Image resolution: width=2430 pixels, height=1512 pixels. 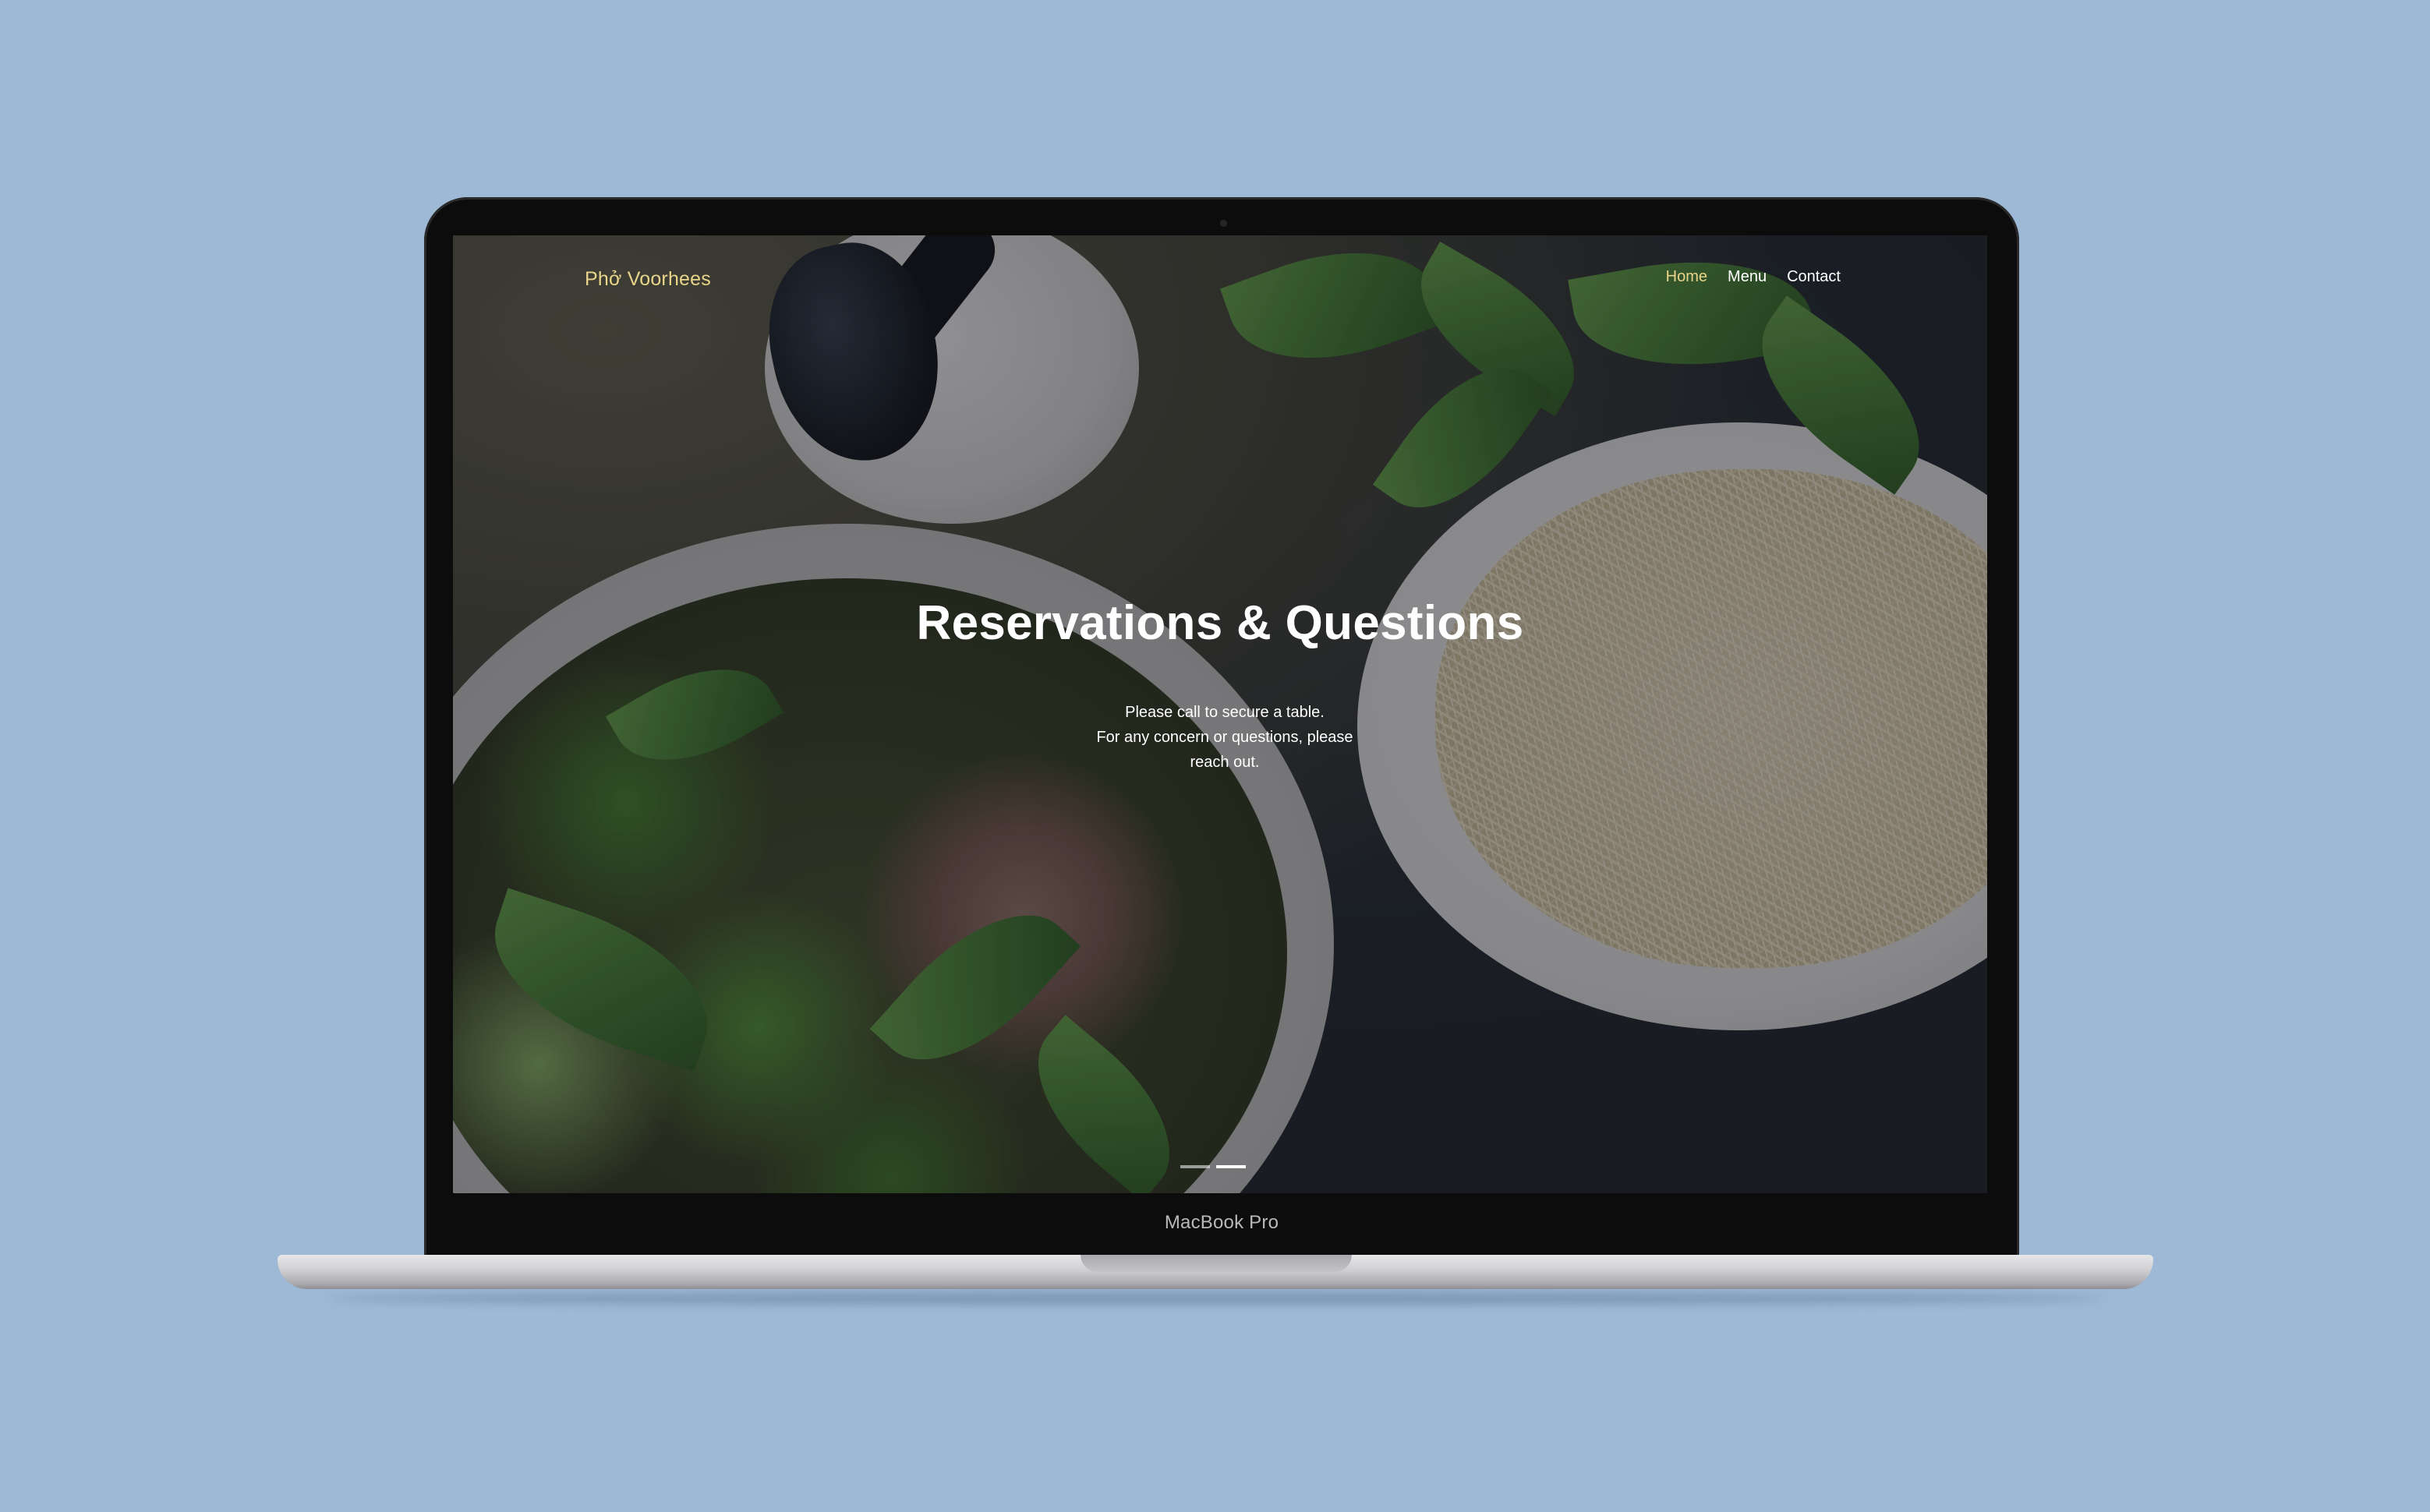 I want to click on device-label: MacBook Pro, so click(x=1221, y=1222).